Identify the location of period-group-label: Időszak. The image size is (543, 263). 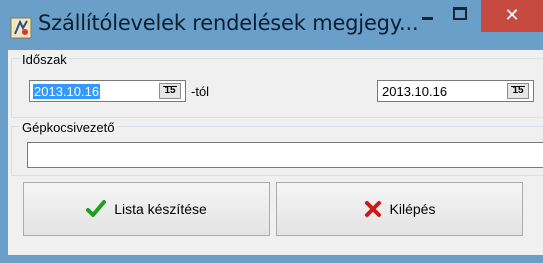
(44, 59).